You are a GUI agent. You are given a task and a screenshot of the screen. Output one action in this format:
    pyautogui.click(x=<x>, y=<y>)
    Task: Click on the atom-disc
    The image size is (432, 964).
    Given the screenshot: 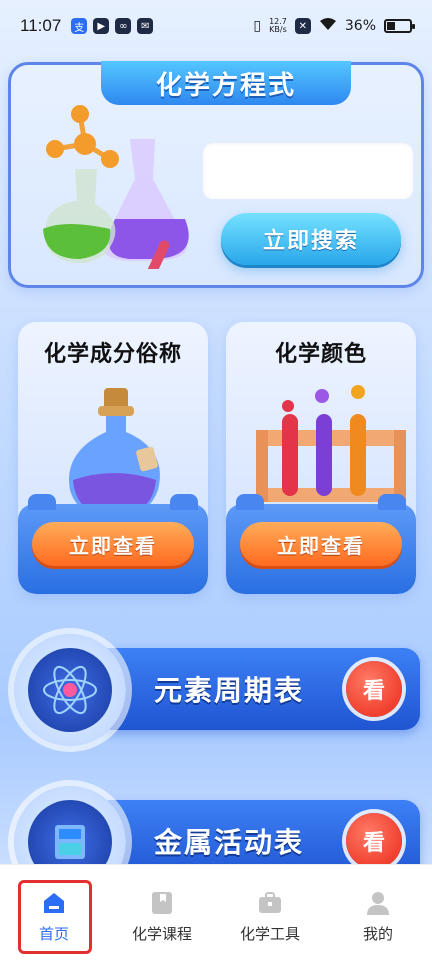 What is the action you would take?
    pyautogui.click(x=70, y=690)
    